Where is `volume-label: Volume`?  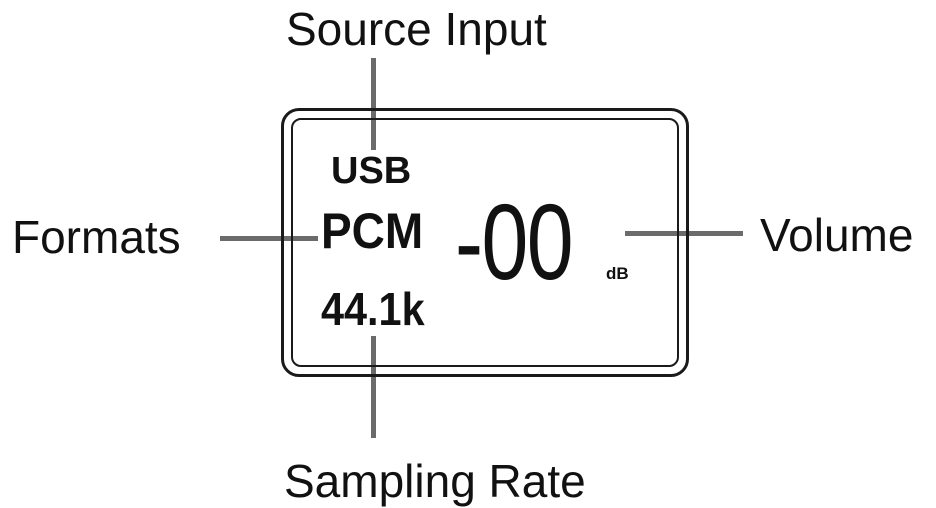
volume-label: Volume is located at coordinates (837, 235).